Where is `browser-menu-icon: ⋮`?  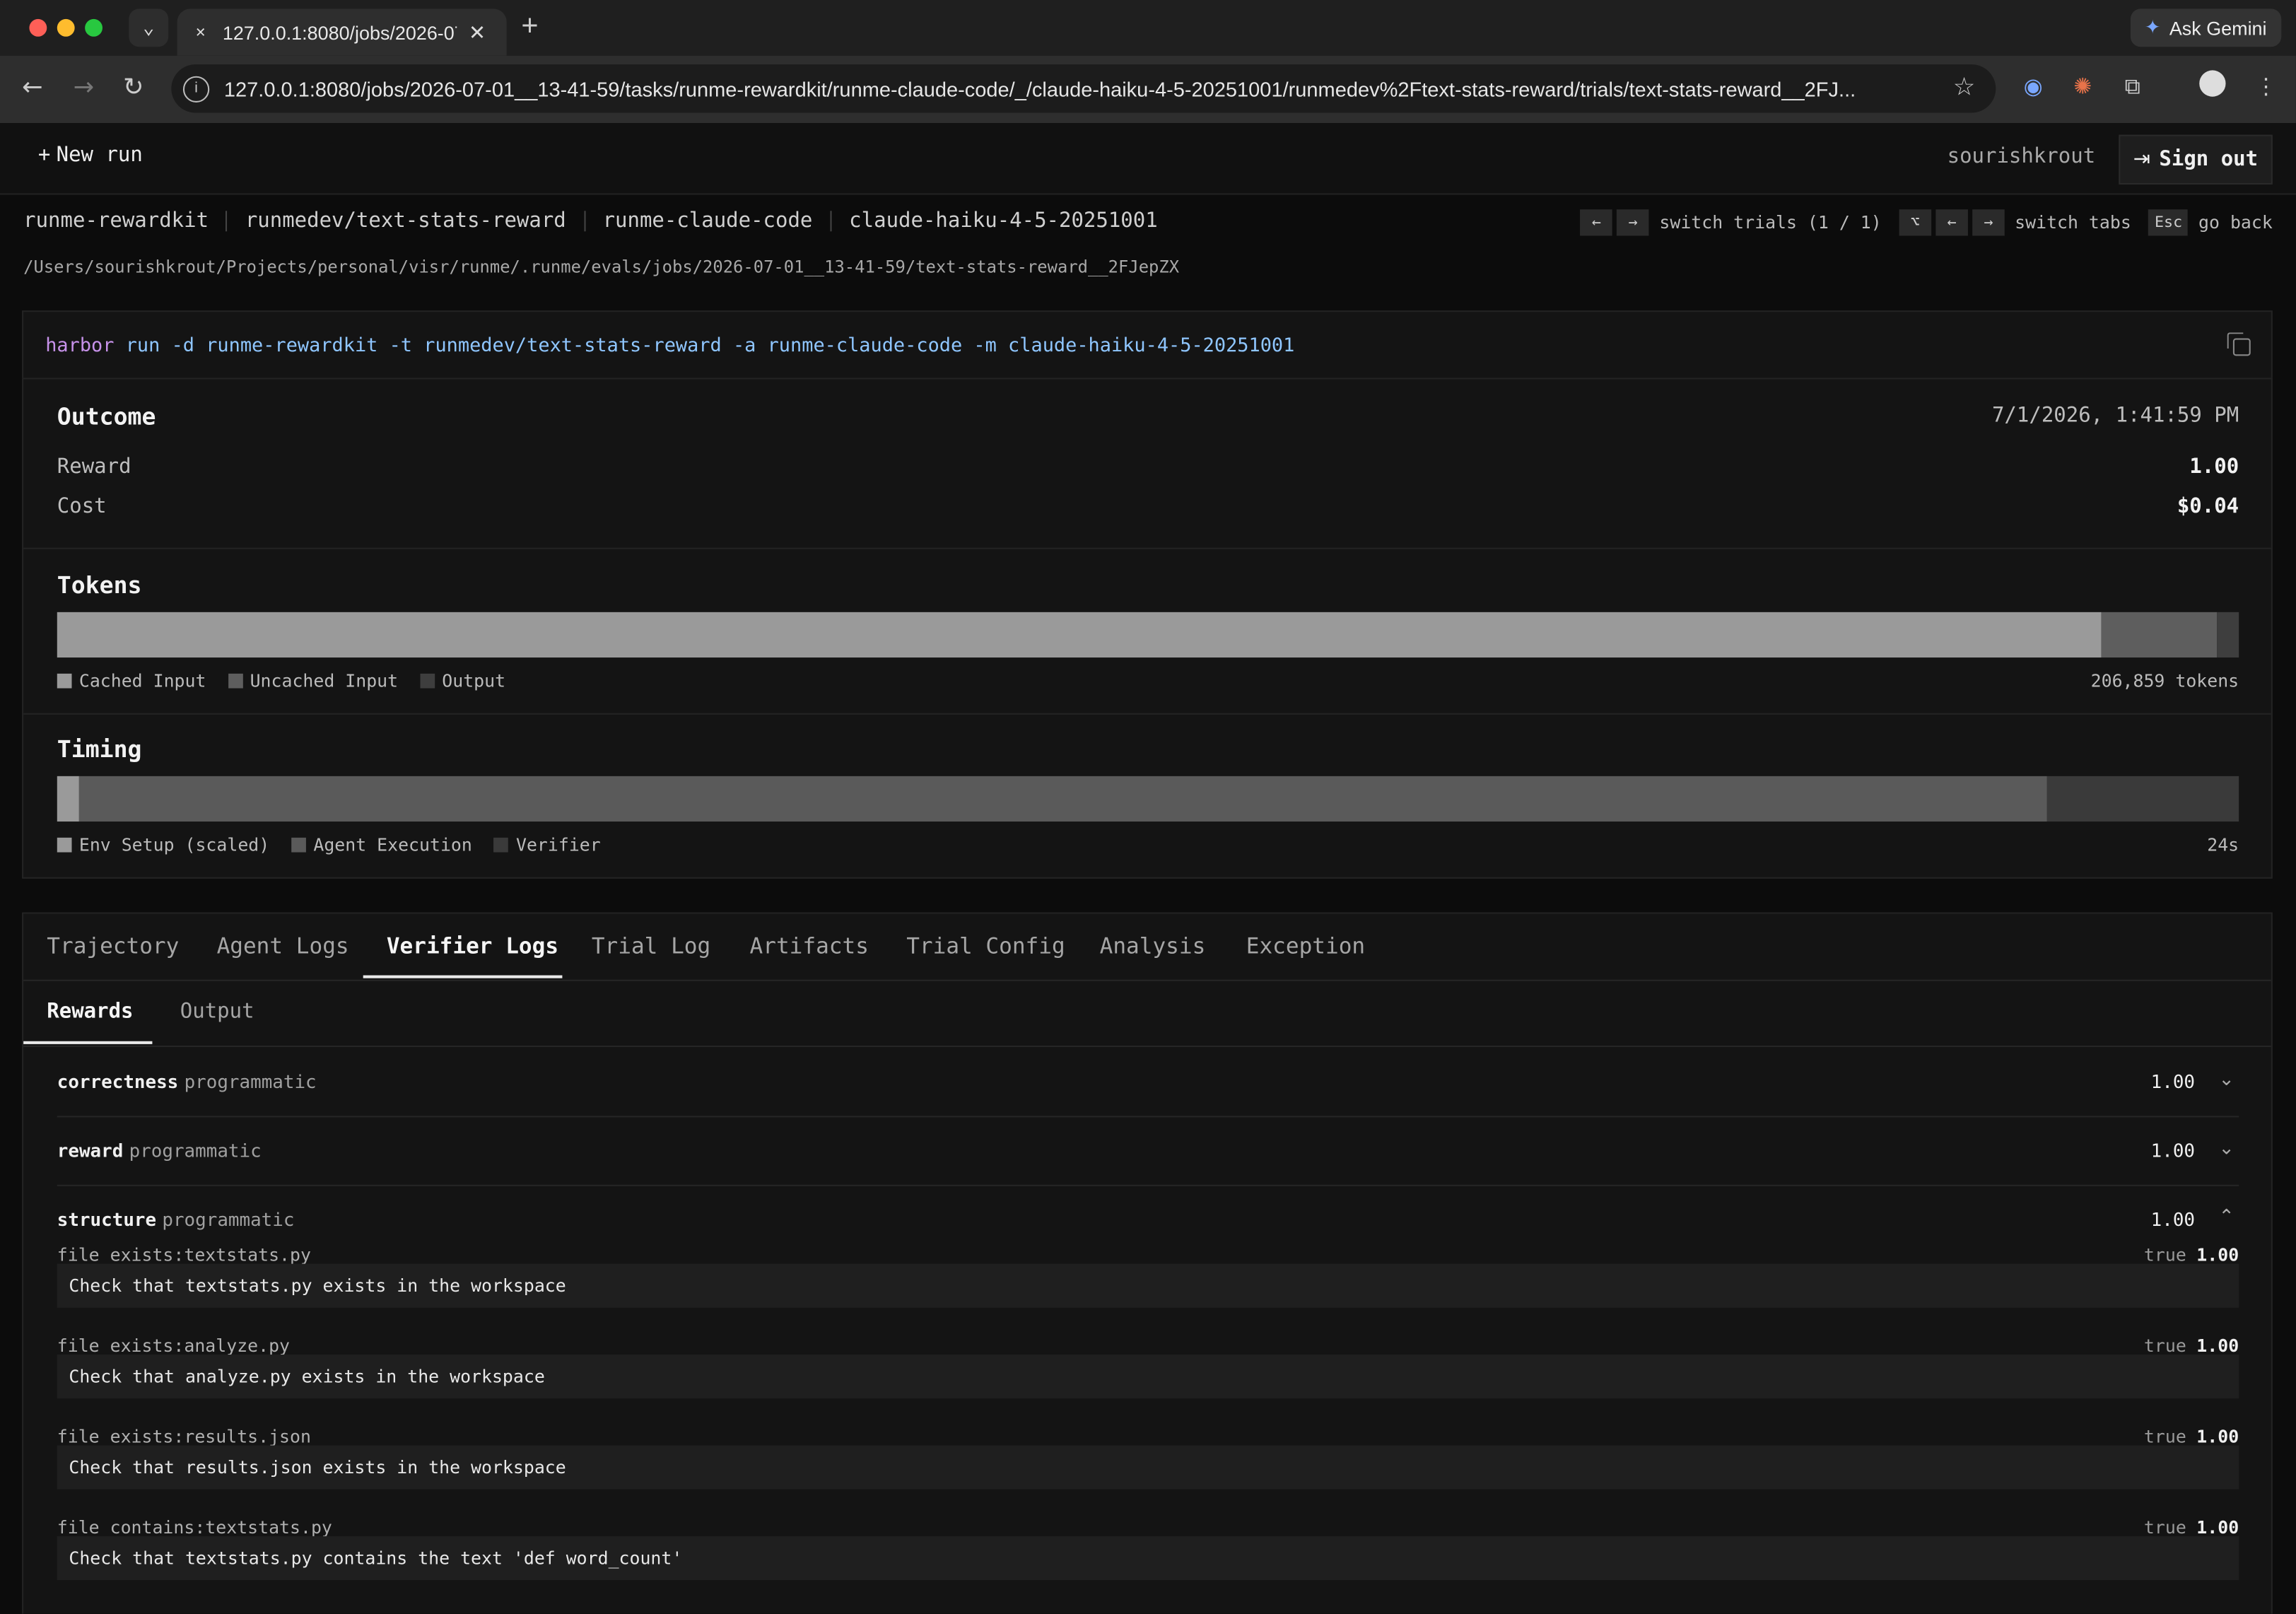 browser-menu-icon: ⋮ is located at coordinates (2266, 87).